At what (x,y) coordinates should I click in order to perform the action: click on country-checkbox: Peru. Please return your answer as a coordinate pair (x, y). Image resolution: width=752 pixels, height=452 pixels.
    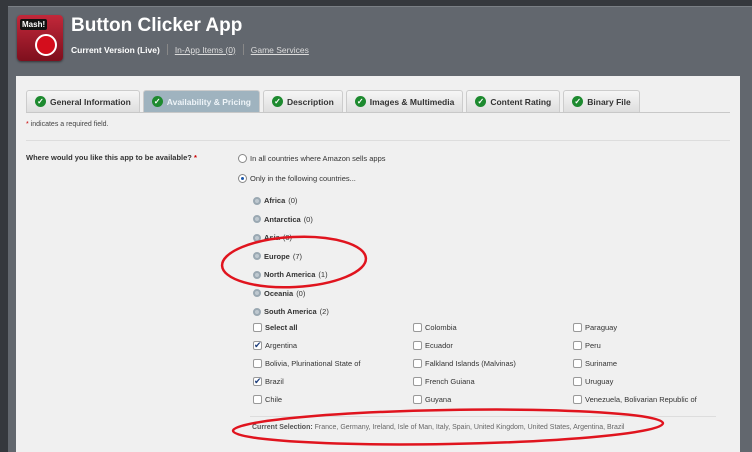
    Looking at the image, I should click on (587, 345).